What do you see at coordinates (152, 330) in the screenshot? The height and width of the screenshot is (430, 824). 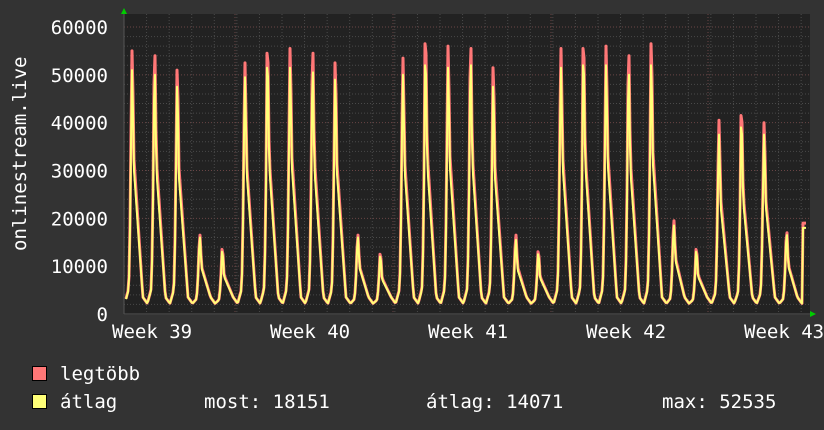 I see `x-tick-label: Week 39` at bounding box center [152, 330].